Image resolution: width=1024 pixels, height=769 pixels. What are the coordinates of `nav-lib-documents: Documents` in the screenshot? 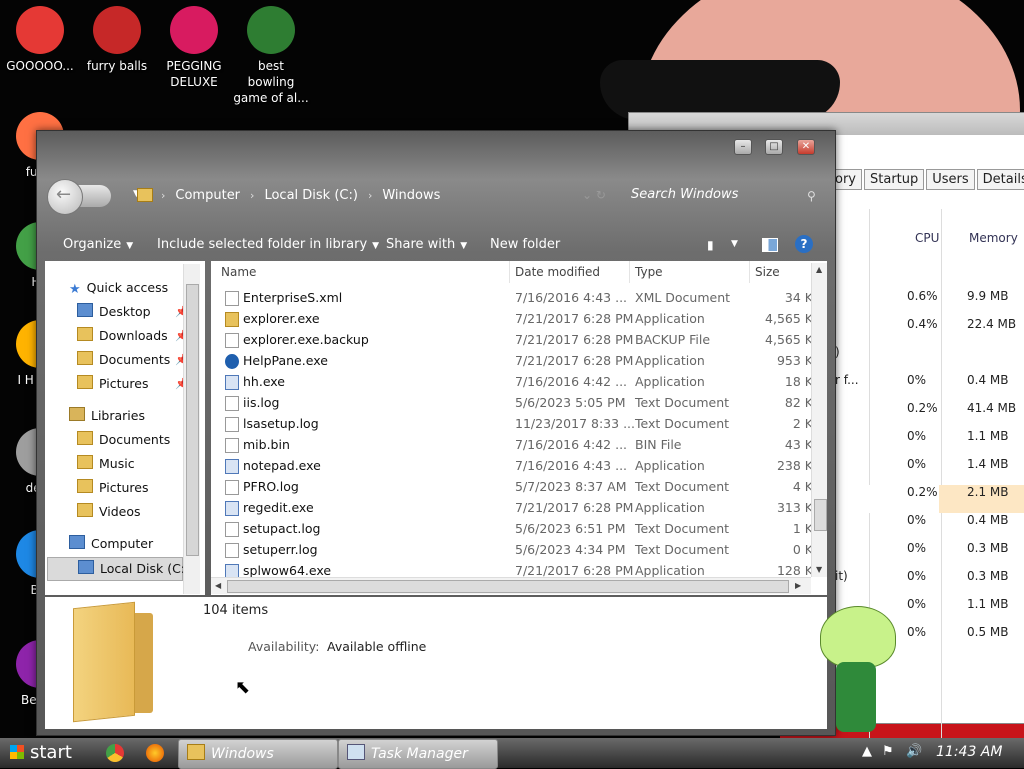 It's located at (123, 440).